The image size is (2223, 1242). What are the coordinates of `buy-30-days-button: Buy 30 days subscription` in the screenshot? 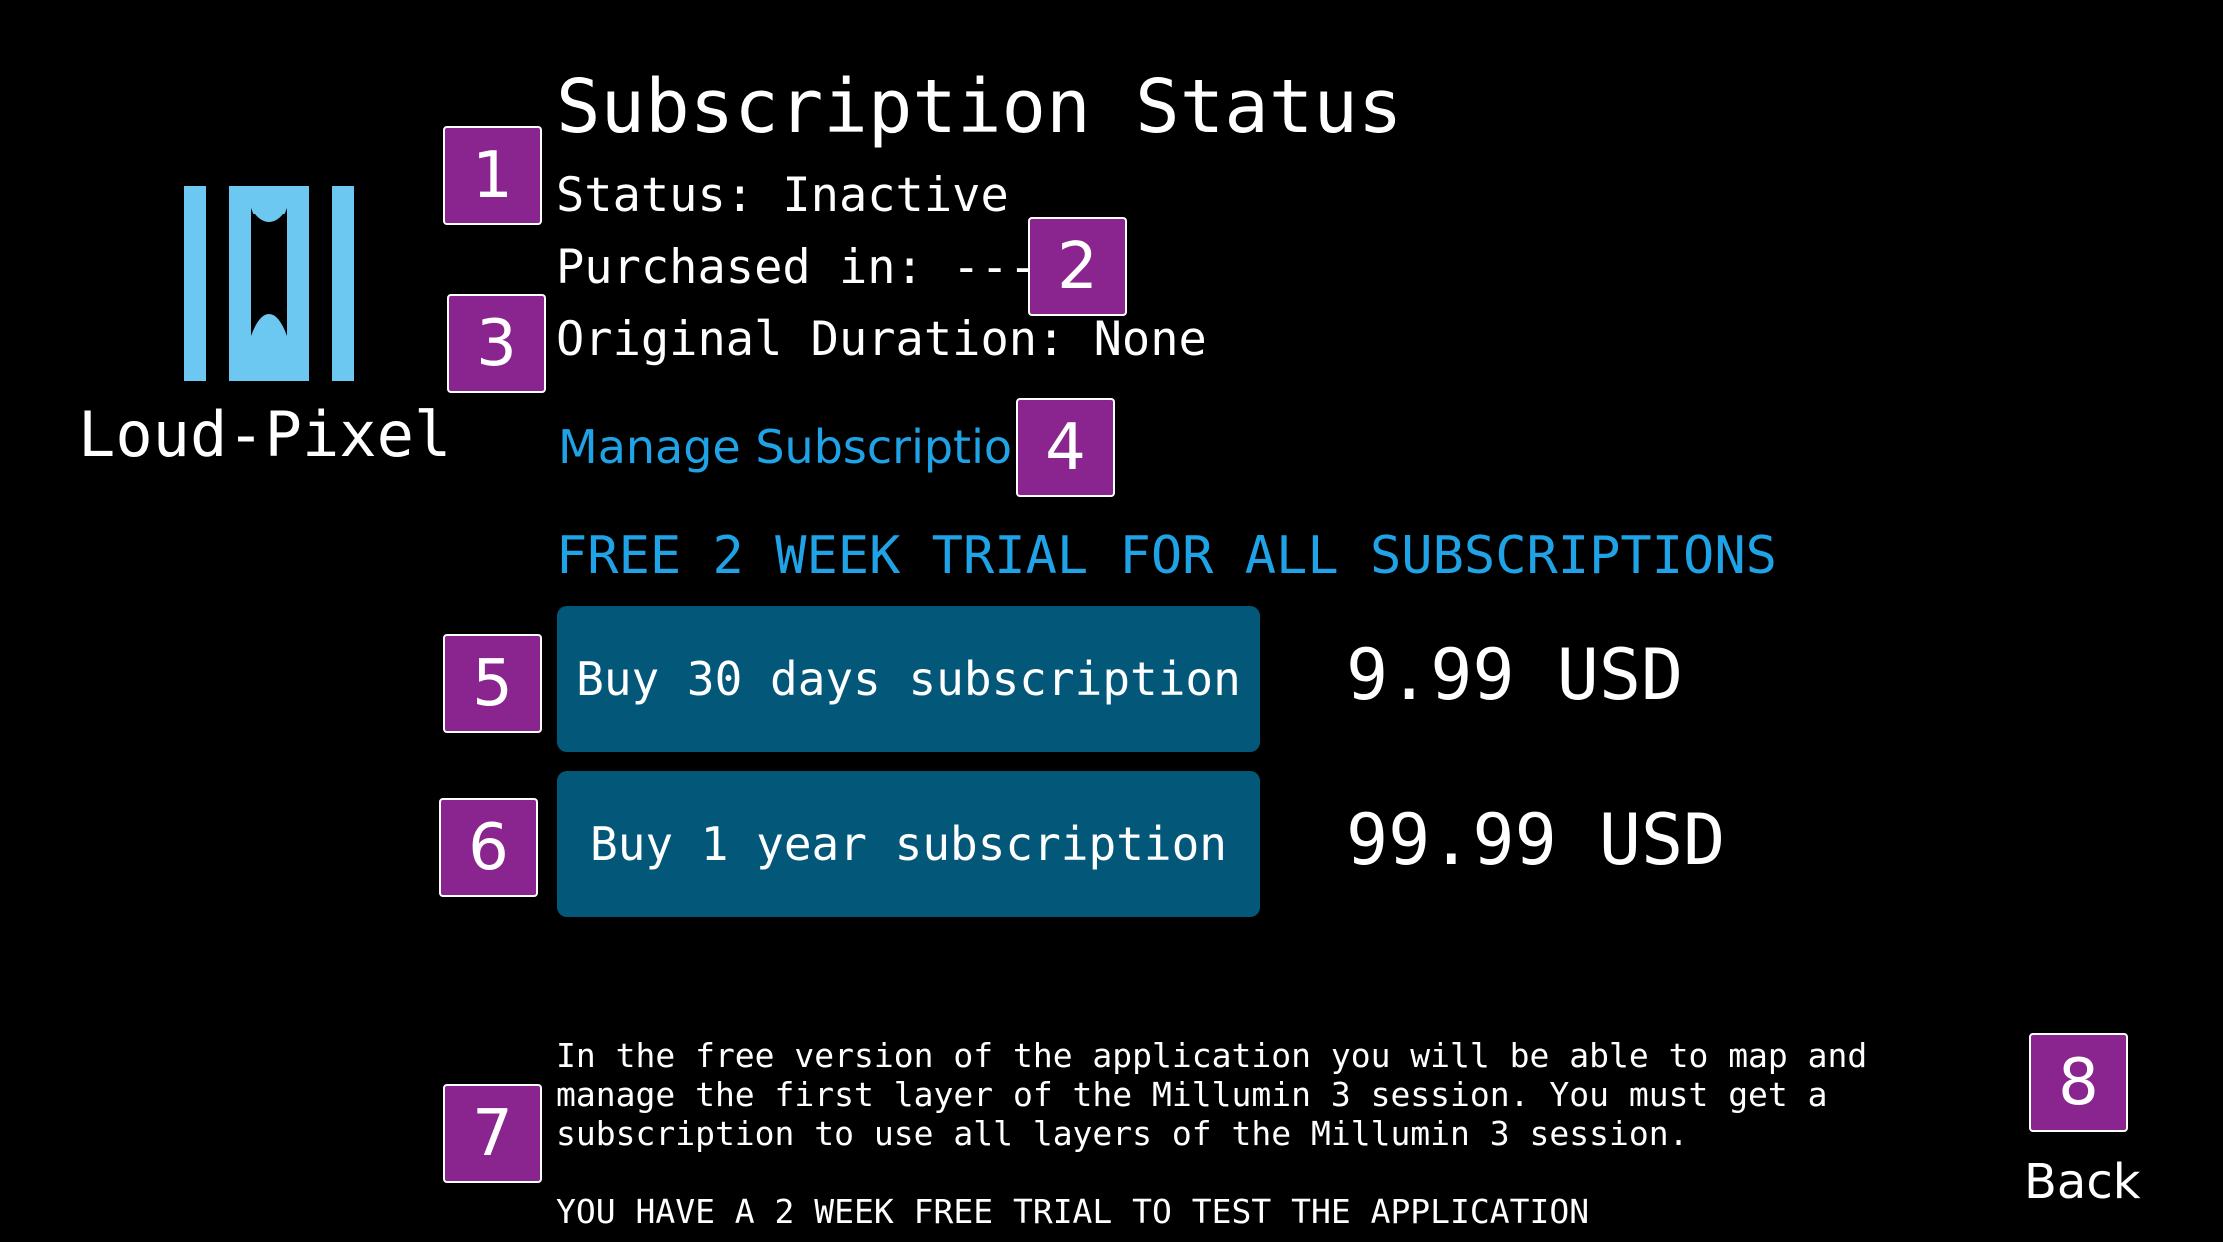 It's located at (908, 679).